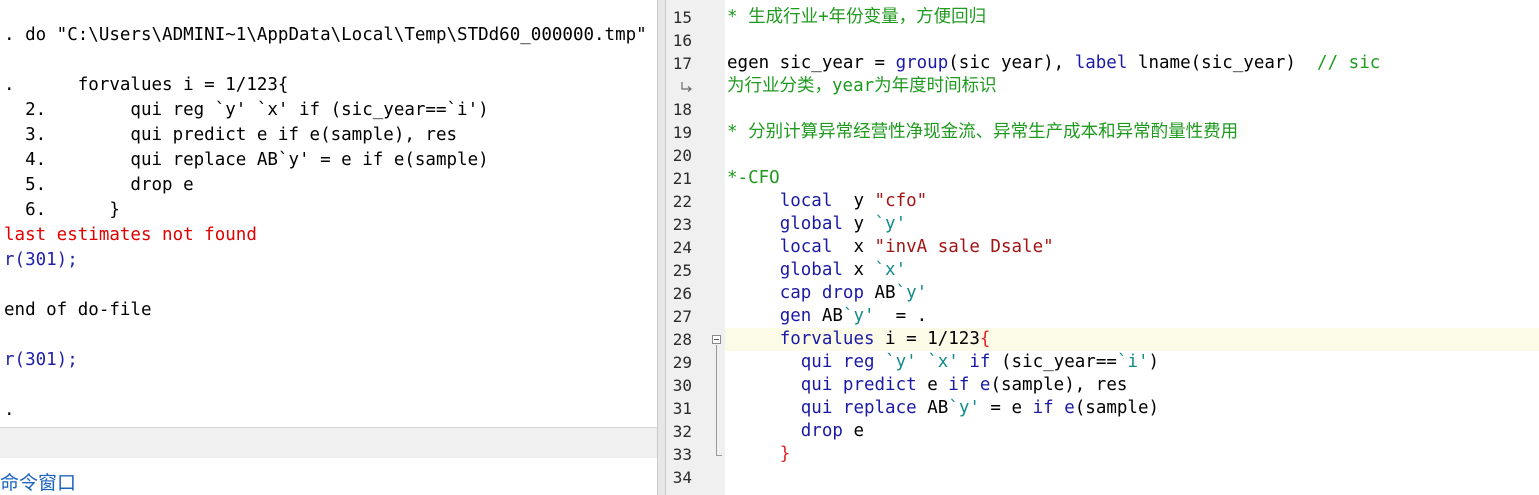 This screenshot has width=1539, height=495. What do you see at coordinates (661, 247) in the screenshot?
I see `pane-splitter` at bounding box center [661, 247].